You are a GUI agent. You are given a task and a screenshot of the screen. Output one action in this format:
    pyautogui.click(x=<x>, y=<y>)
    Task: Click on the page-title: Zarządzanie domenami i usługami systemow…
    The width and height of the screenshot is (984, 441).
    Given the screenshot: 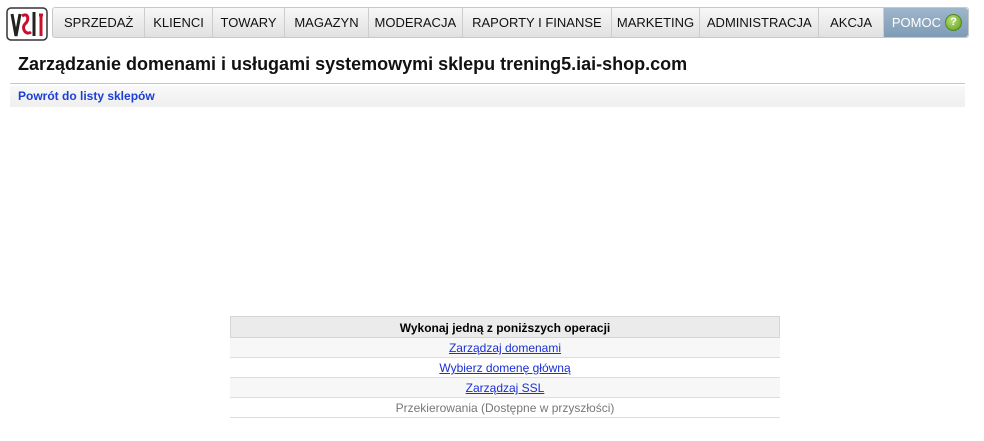 What is the action you would take?
    pyautogui.click(x=353, y=64)
    